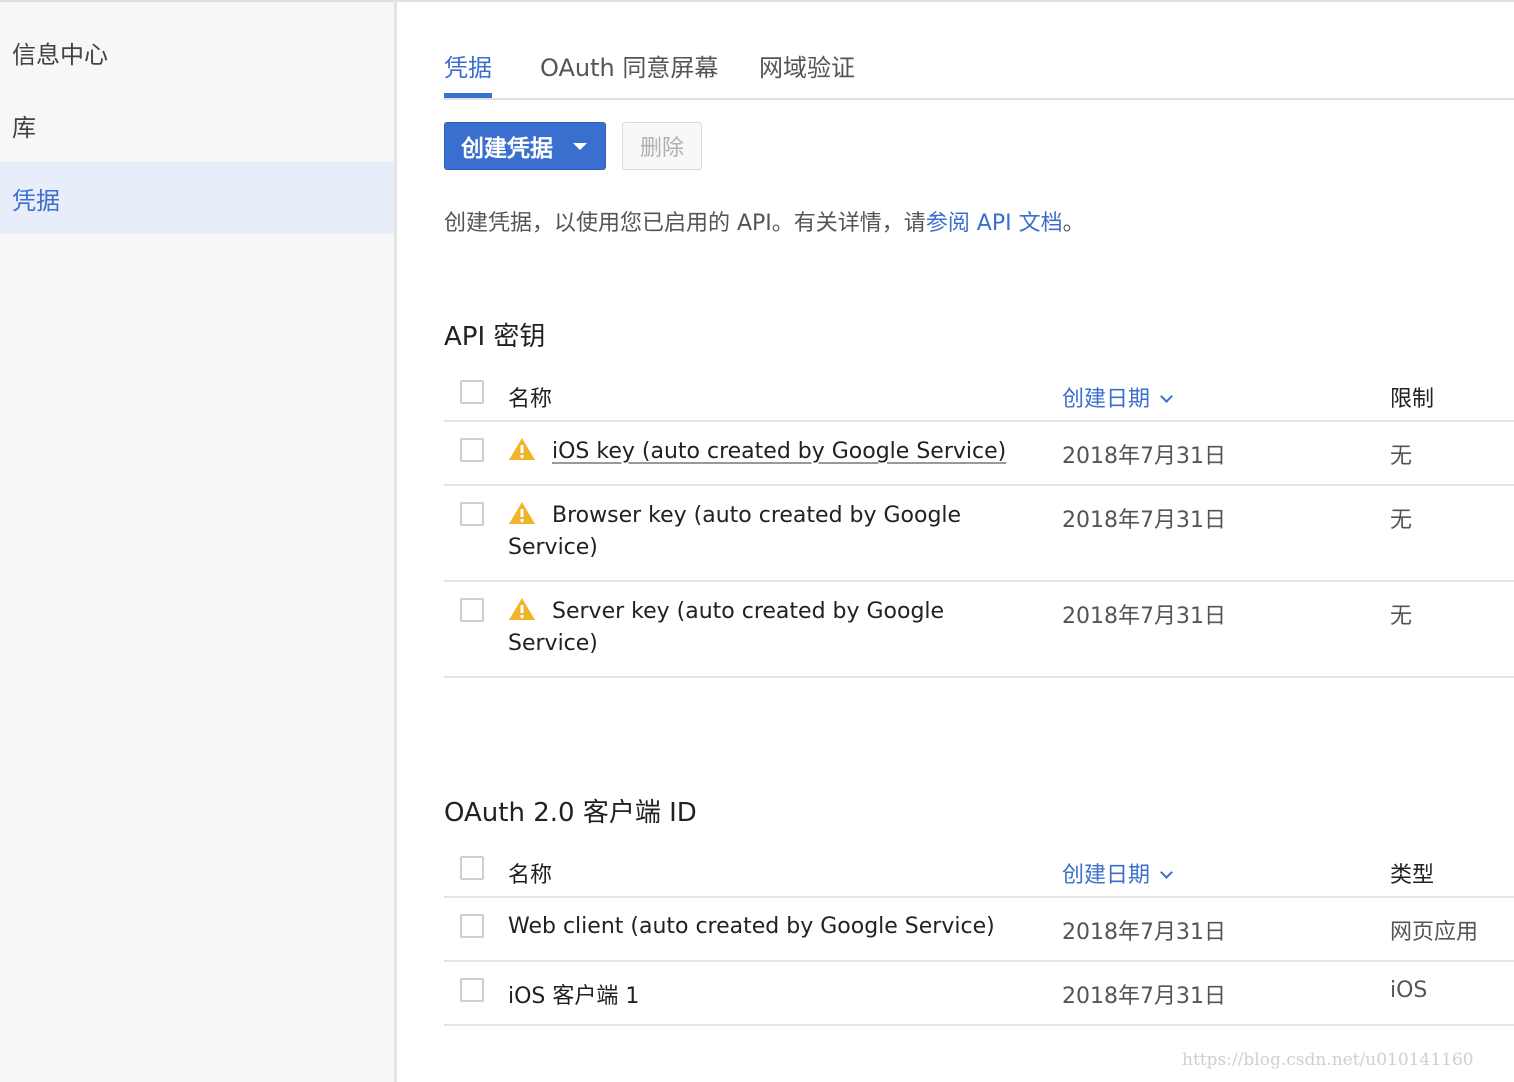 This screenshot has width=1514, height=1082. Describe the element at coordinates (580, 146) in the screenshot. I see `caret-down-icon` at that location.